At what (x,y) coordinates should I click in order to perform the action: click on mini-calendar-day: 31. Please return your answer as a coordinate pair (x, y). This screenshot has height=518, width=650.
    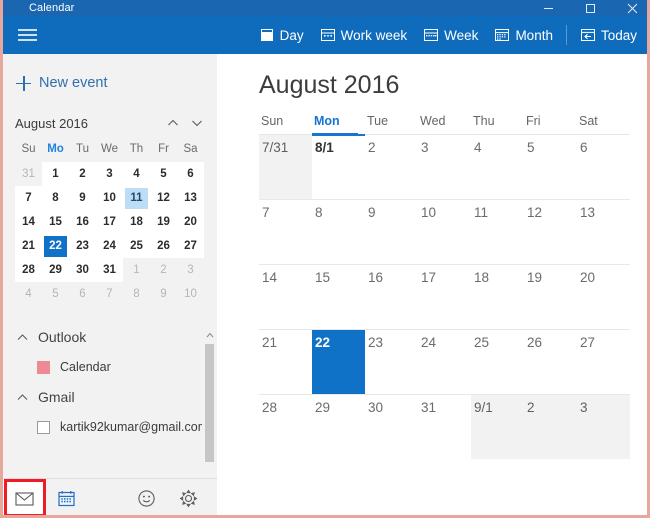
    Looking at the image, I should click on (109, 270).